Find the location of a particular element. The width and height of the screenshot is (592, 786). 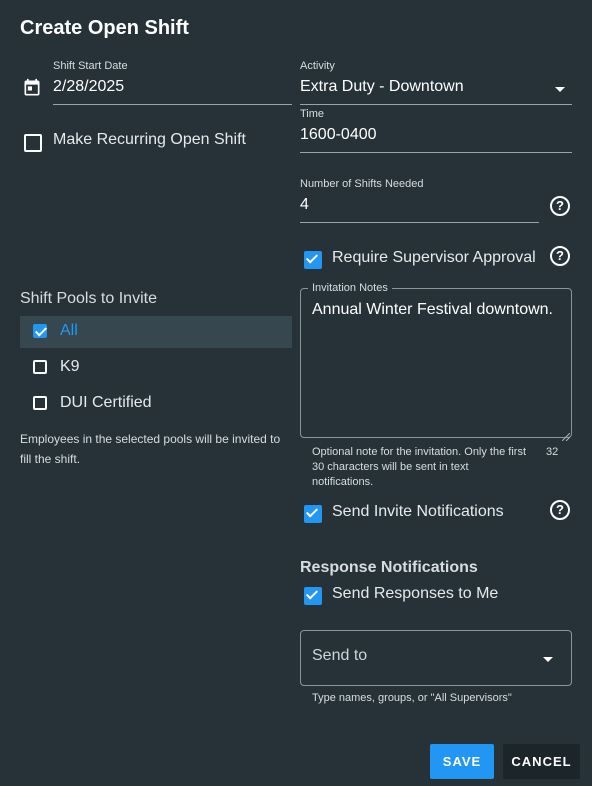

invitation-notes-label: Invitation Notes is located at coordinates (350, 288).